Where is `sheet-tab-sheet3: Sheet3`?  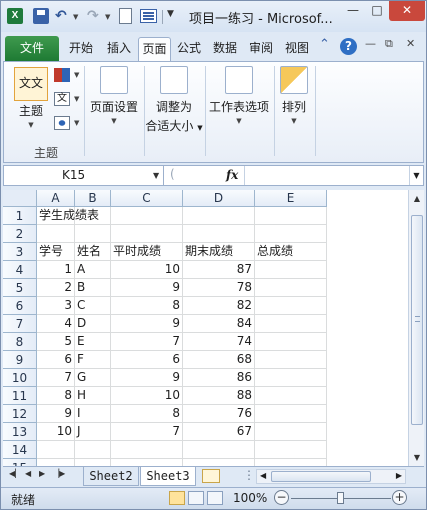 sheet-tab-sheet3: Sheet3 is located at coordinates (168, 476).